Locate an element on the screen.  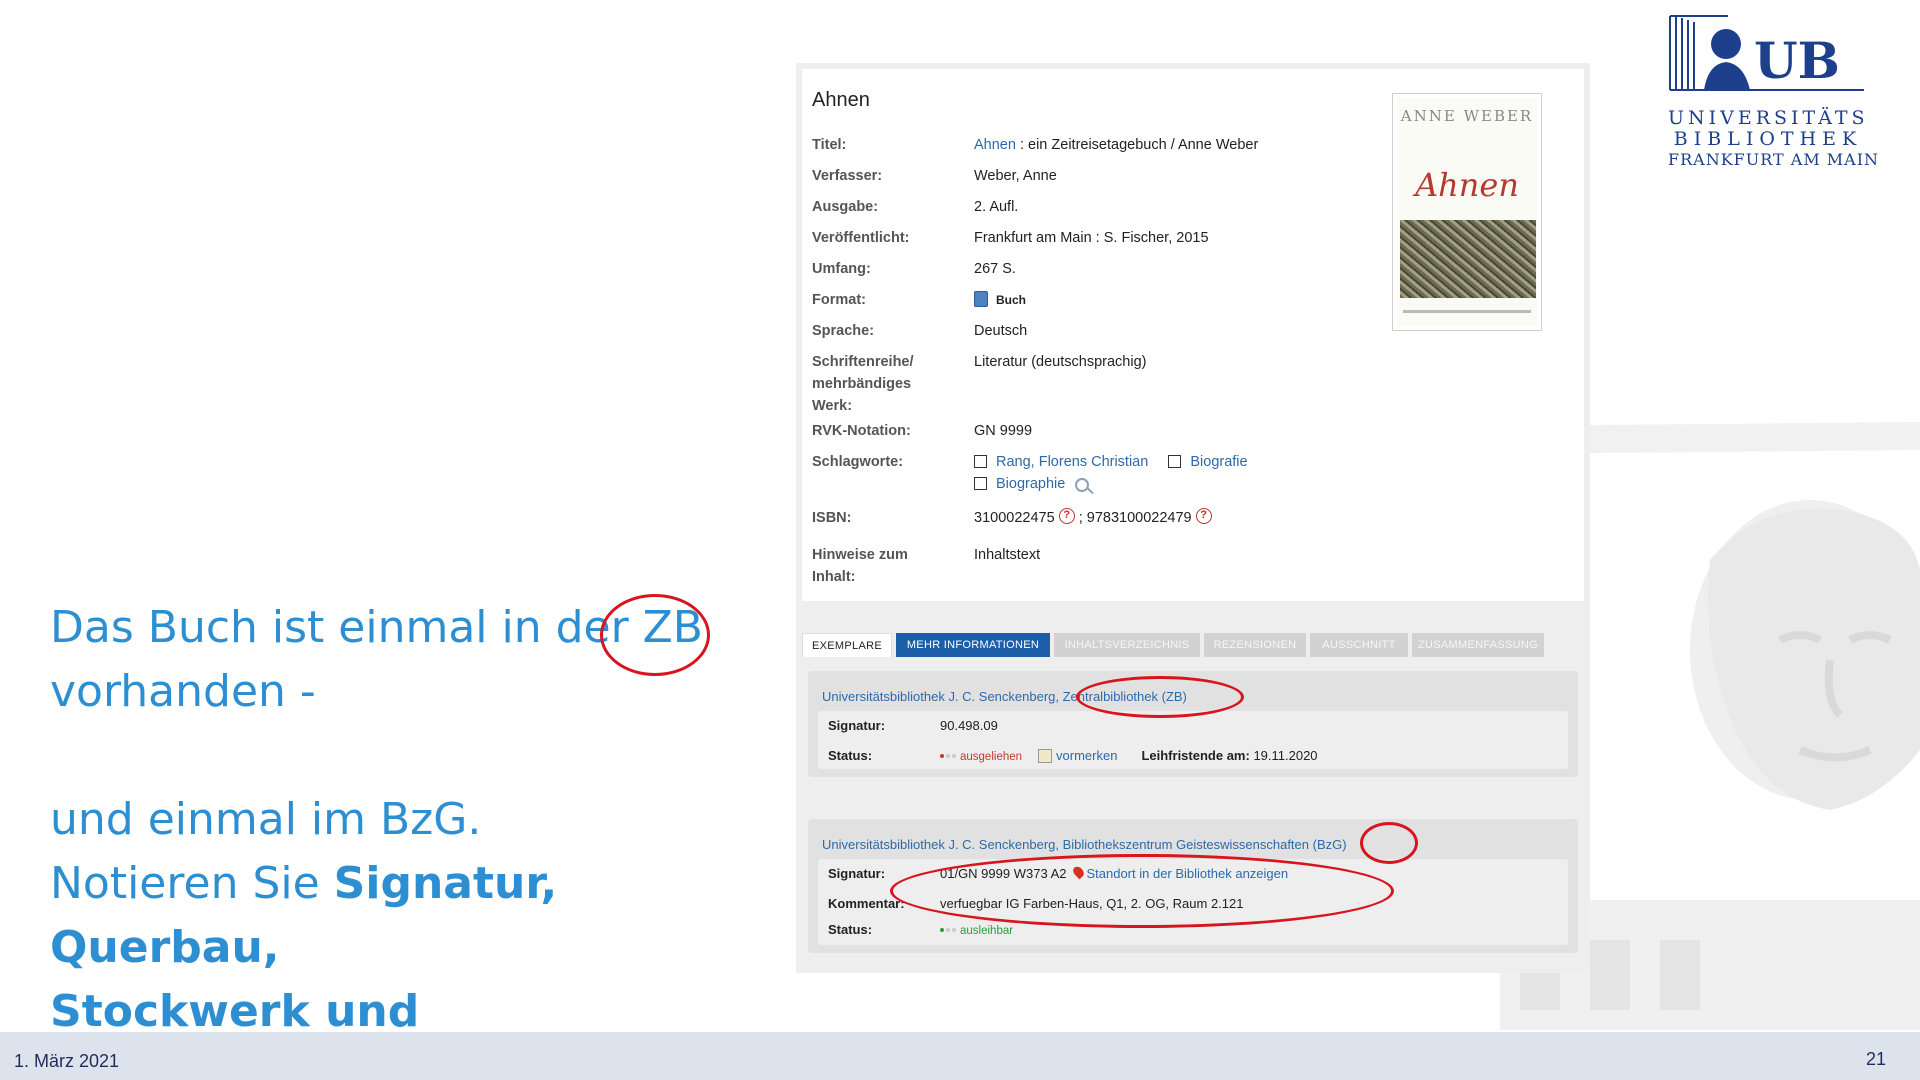
label-ausgabe: Ausgabe: is located at coordinates (845, 207).